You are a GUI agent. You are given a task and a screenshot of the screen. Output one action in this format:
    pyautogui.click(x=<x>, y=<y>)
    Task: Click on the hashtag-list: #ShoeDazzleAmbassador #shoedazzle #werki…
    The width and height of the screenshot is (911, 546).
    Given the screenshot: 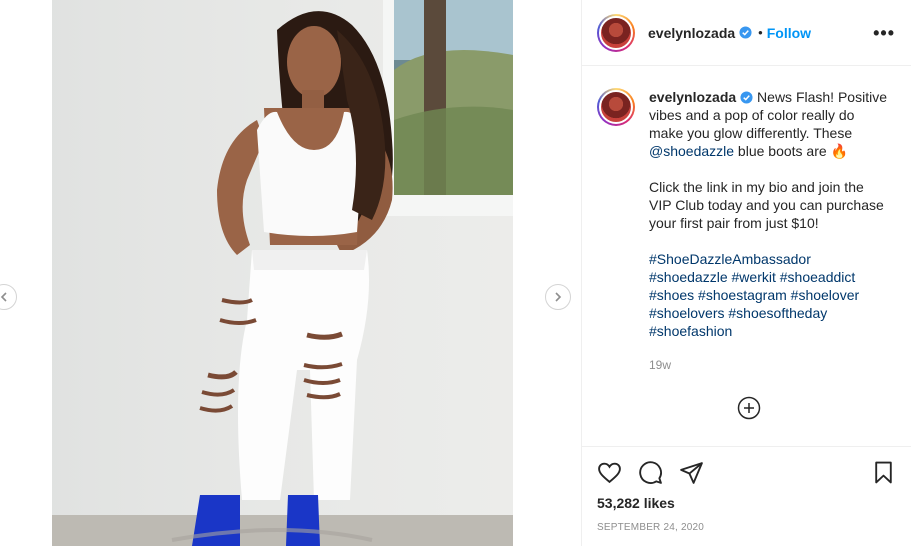 What is the action you would take?
    pyautogui.click(x=769, y=295)
    